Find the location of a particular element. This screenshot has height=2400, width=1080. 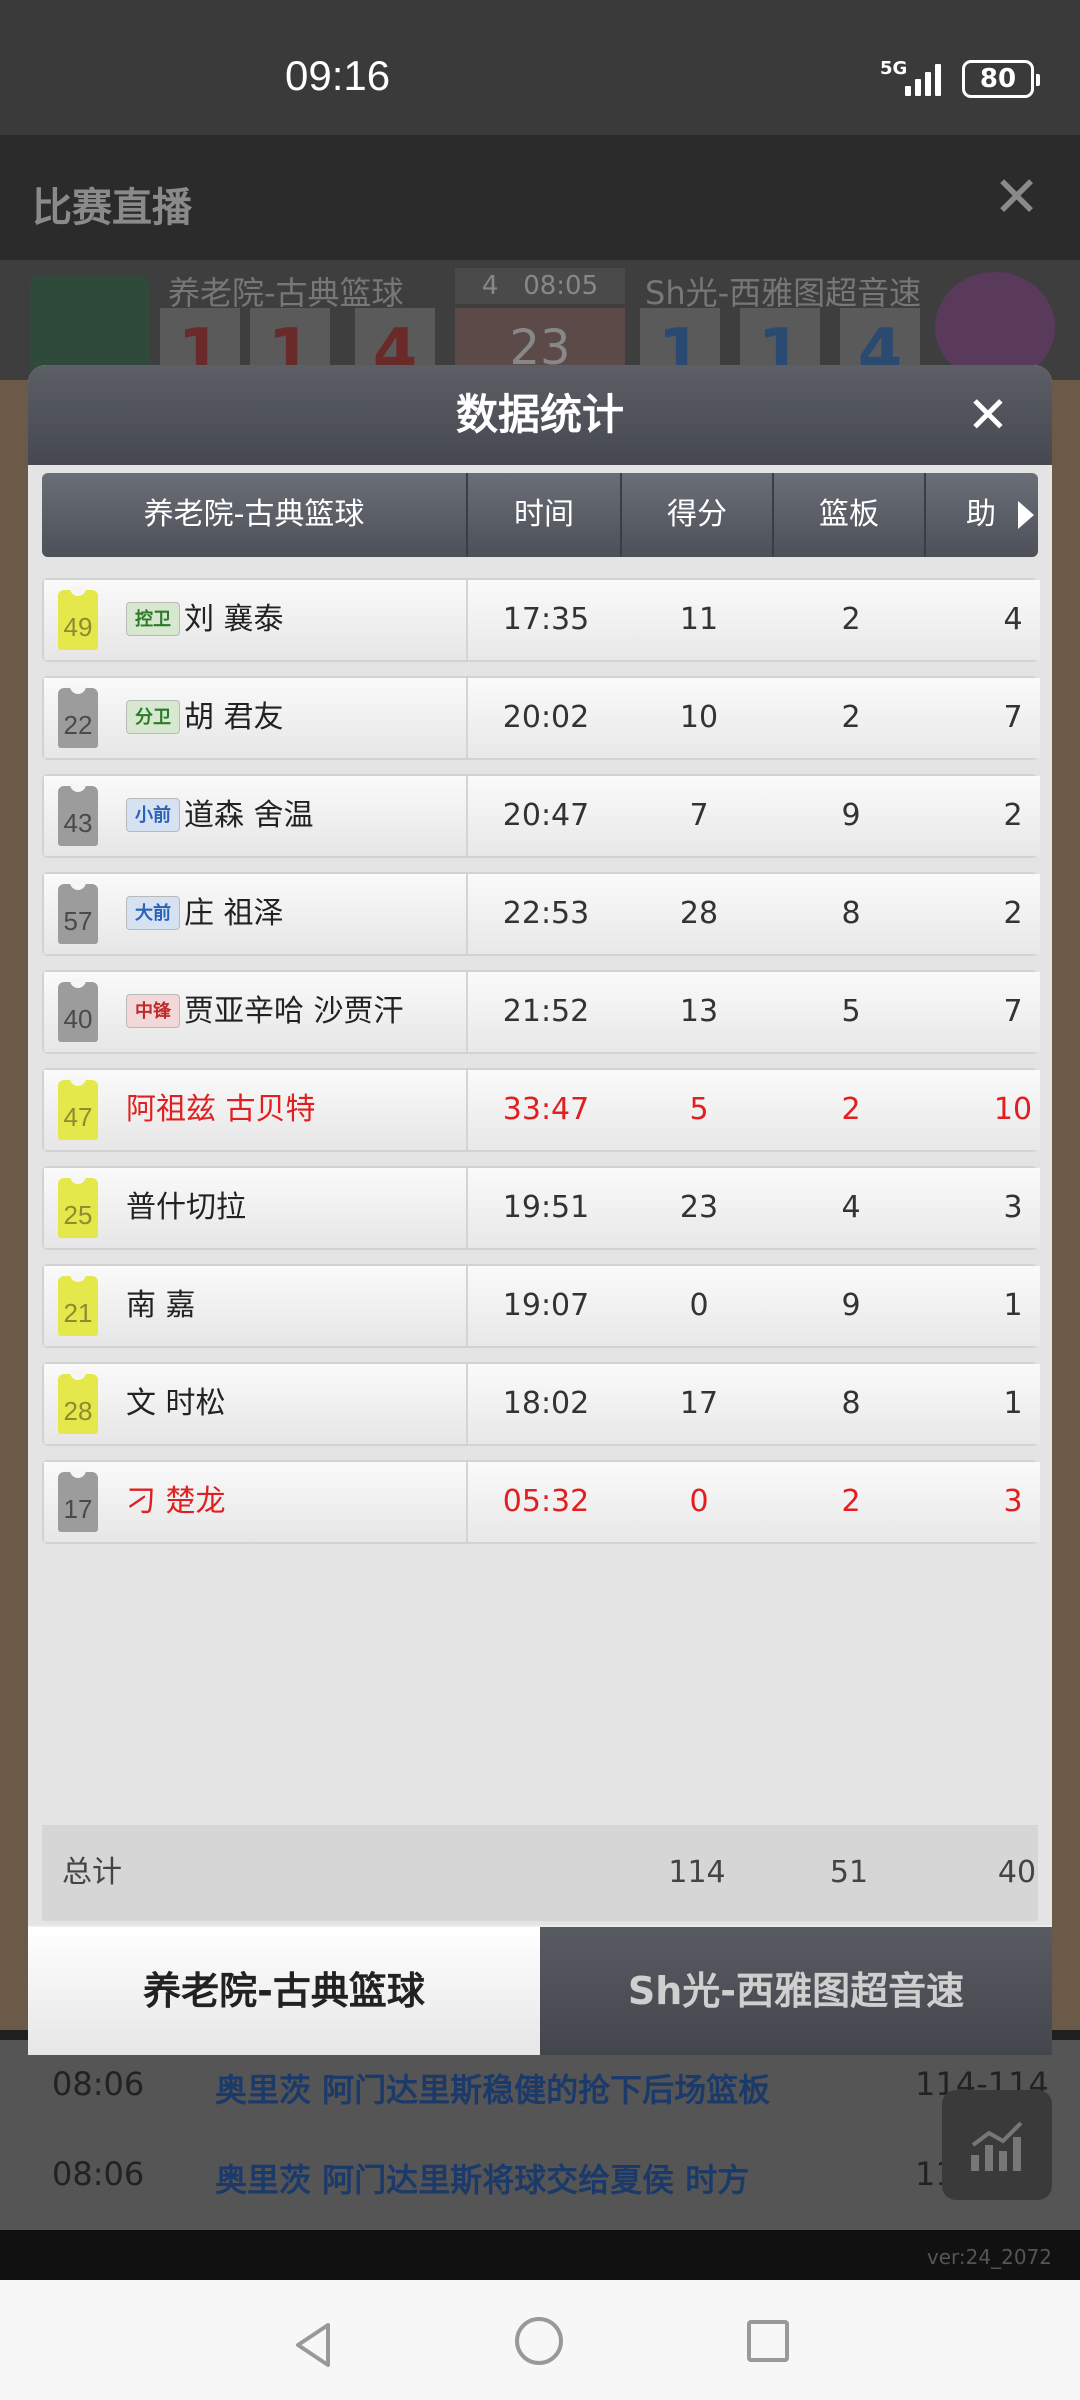

network-type: 5G is located at coordinates (894, 68).